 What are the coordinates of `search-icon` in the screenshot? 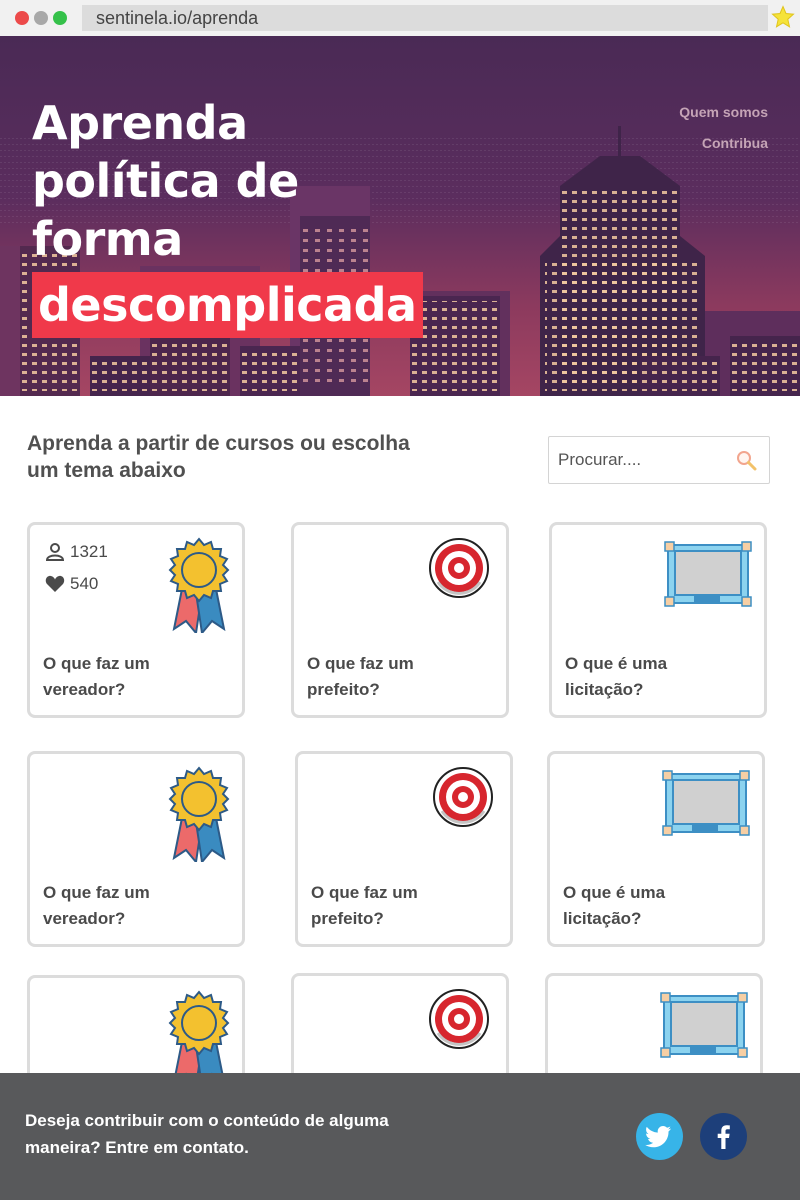 It's located at (746, 460).